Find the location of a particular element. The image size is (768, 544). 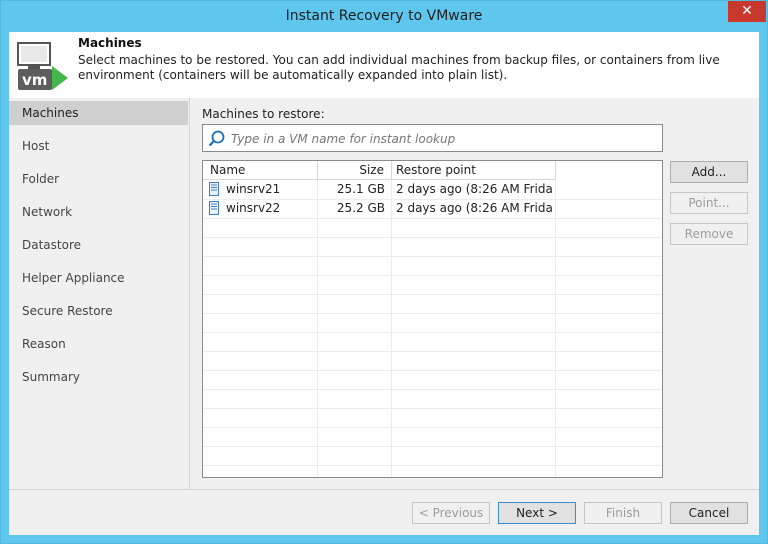

step-machines: Machines is located at coordinates (98, 113).